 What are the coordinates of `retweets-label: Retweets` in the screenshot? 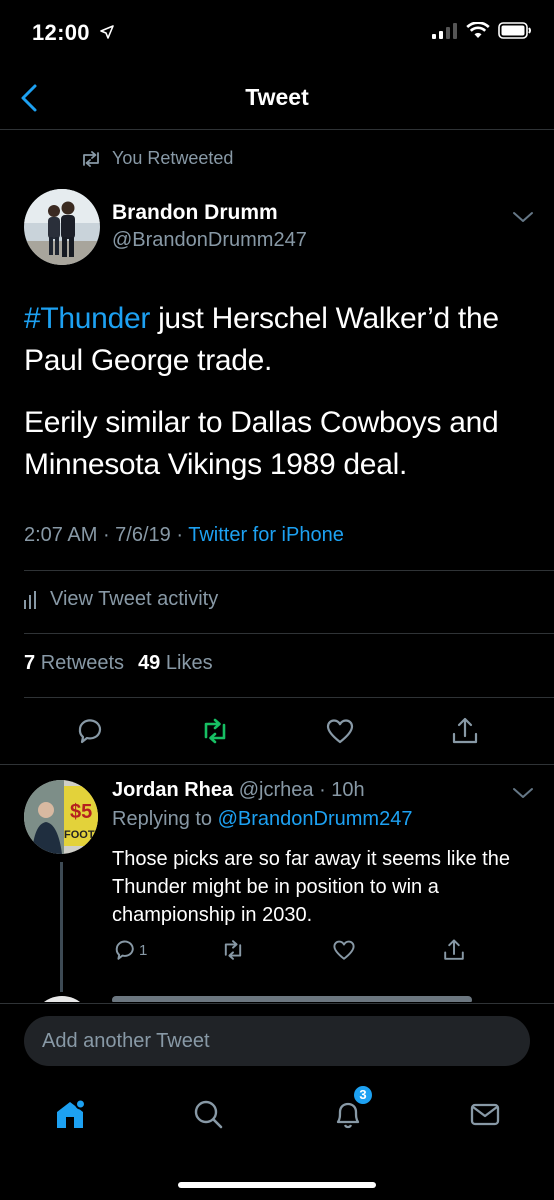 It's located at (82, 663).